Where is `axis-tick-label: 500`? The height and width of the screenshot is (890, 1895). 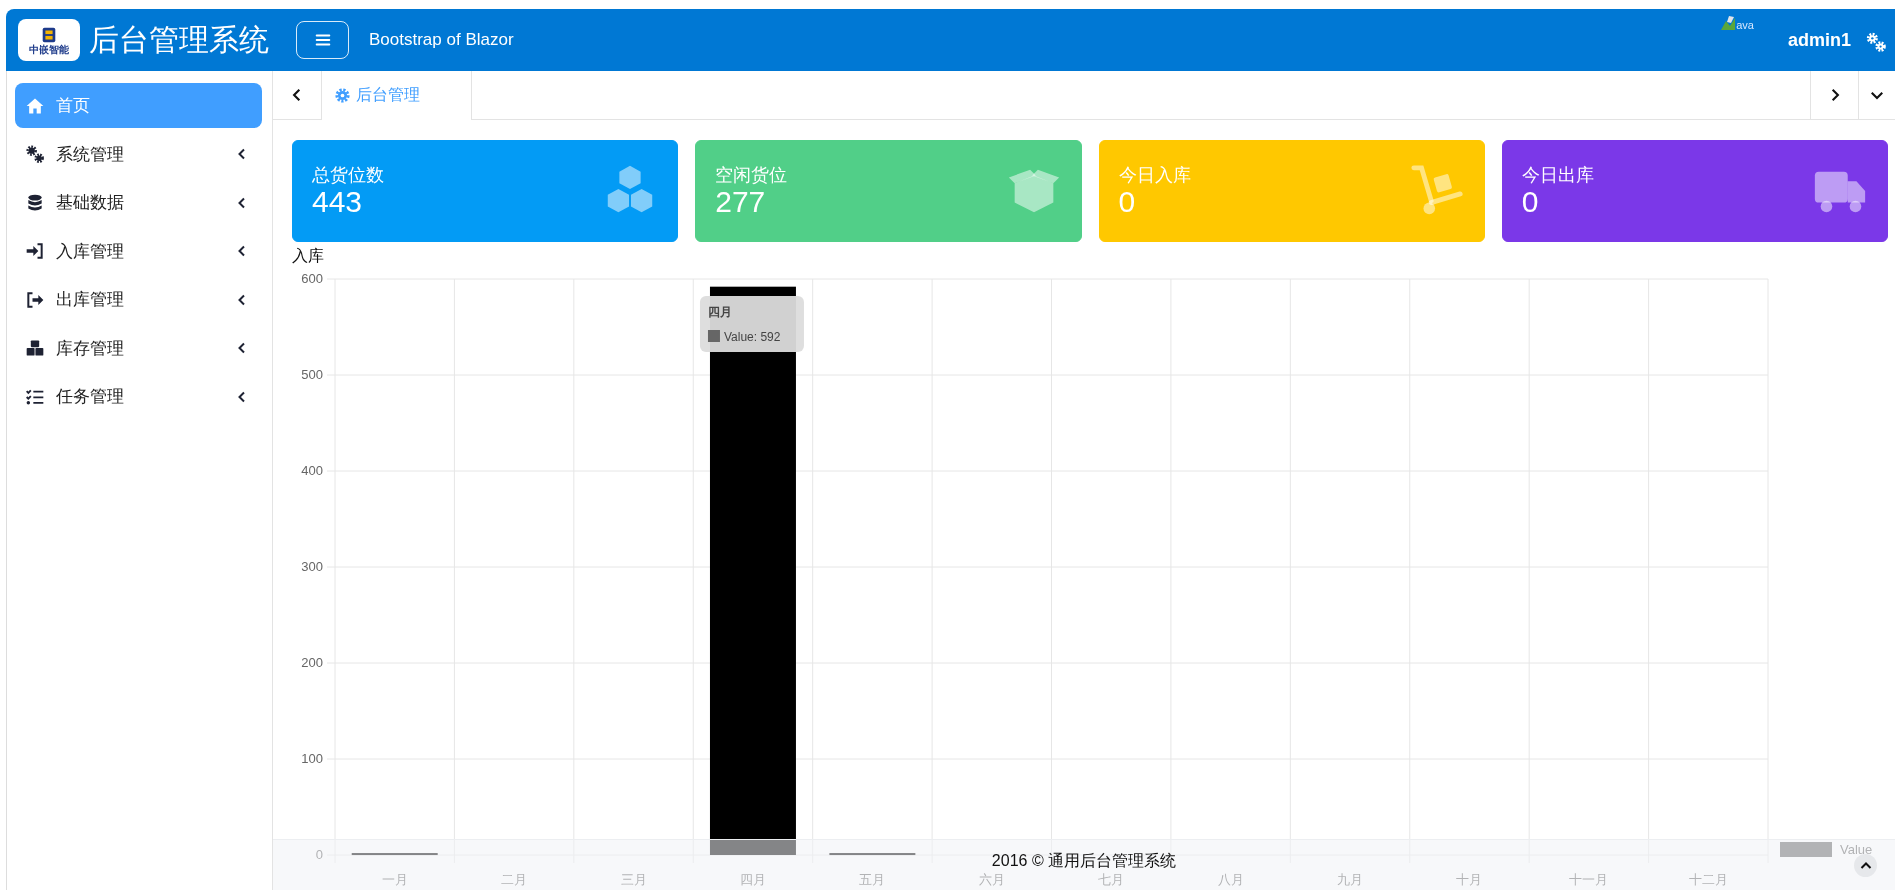
axis-tick-label: 500 is located at coordinates (312, 374).